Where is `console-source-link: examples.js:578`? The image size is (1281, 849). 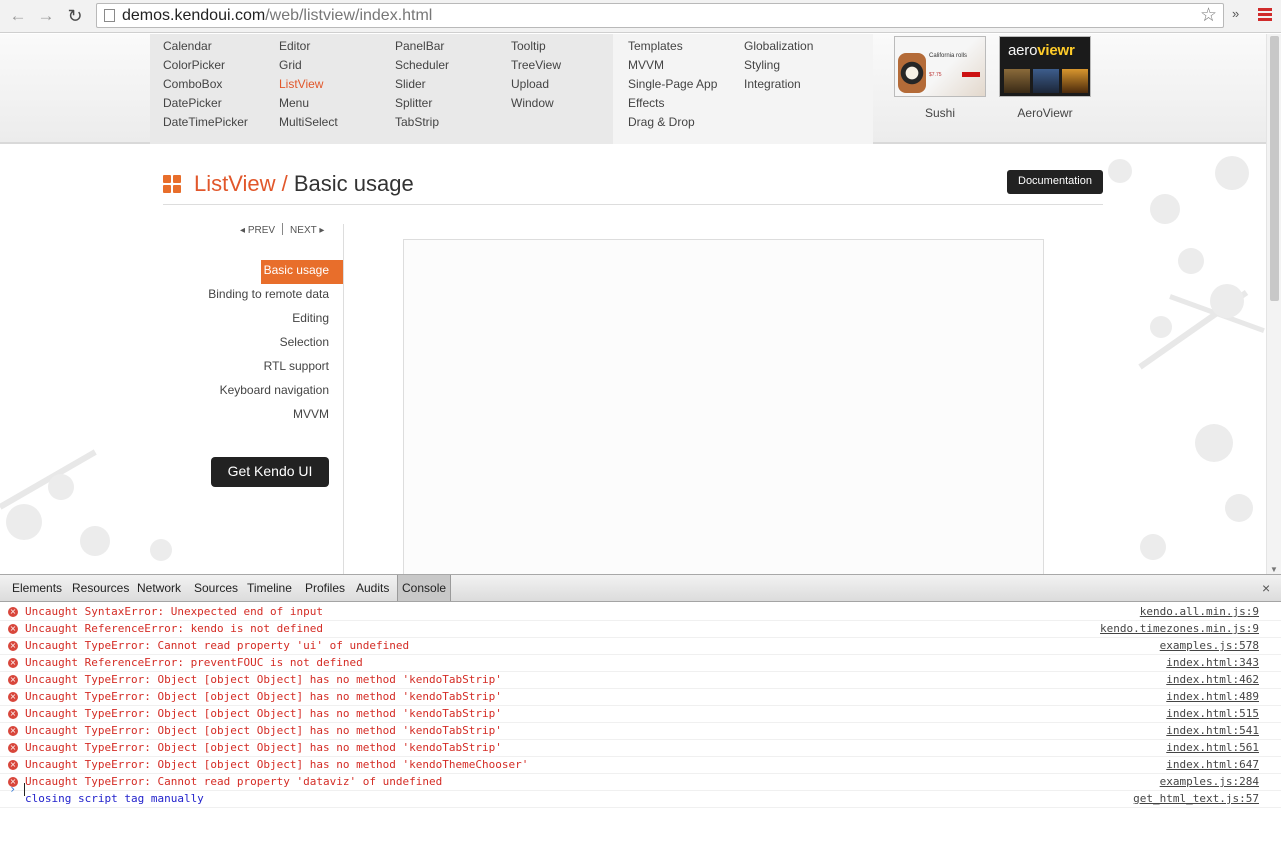 console-source-link: examples.js:578 is located at coordinates (1209, 646).